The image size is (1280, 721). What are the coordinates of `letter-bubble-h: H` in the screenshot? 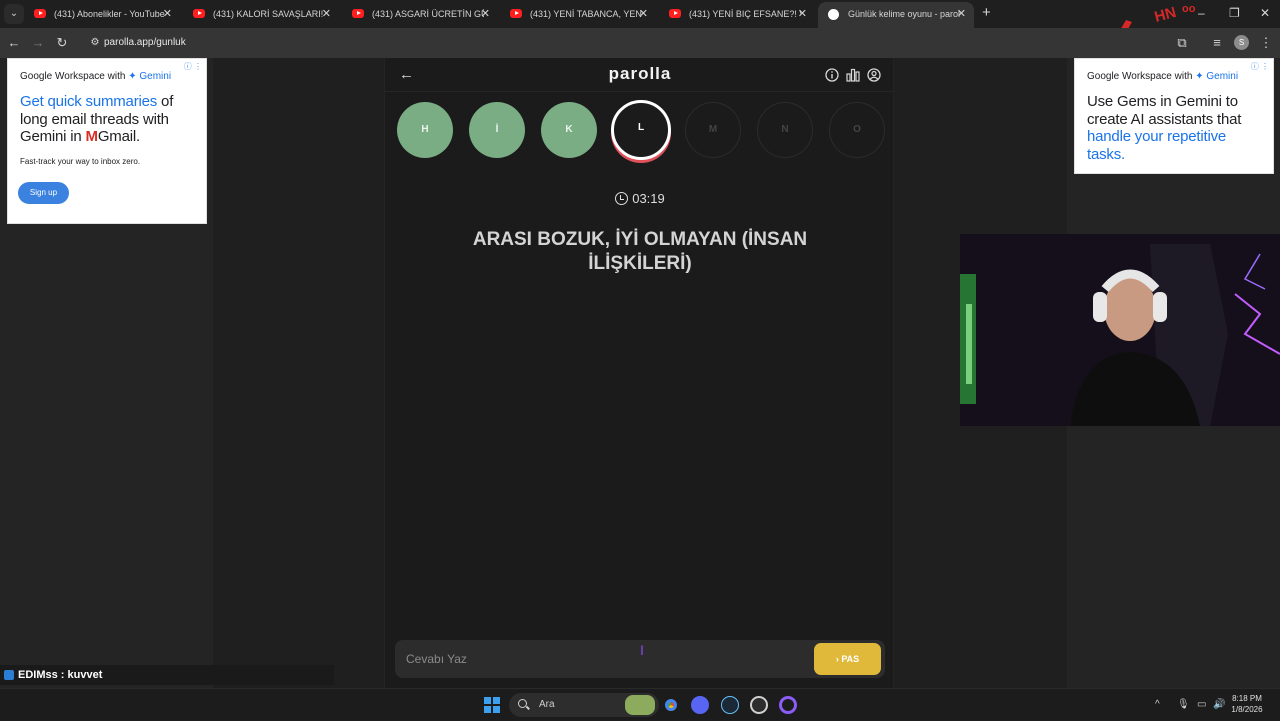 It's located at (425, 130).